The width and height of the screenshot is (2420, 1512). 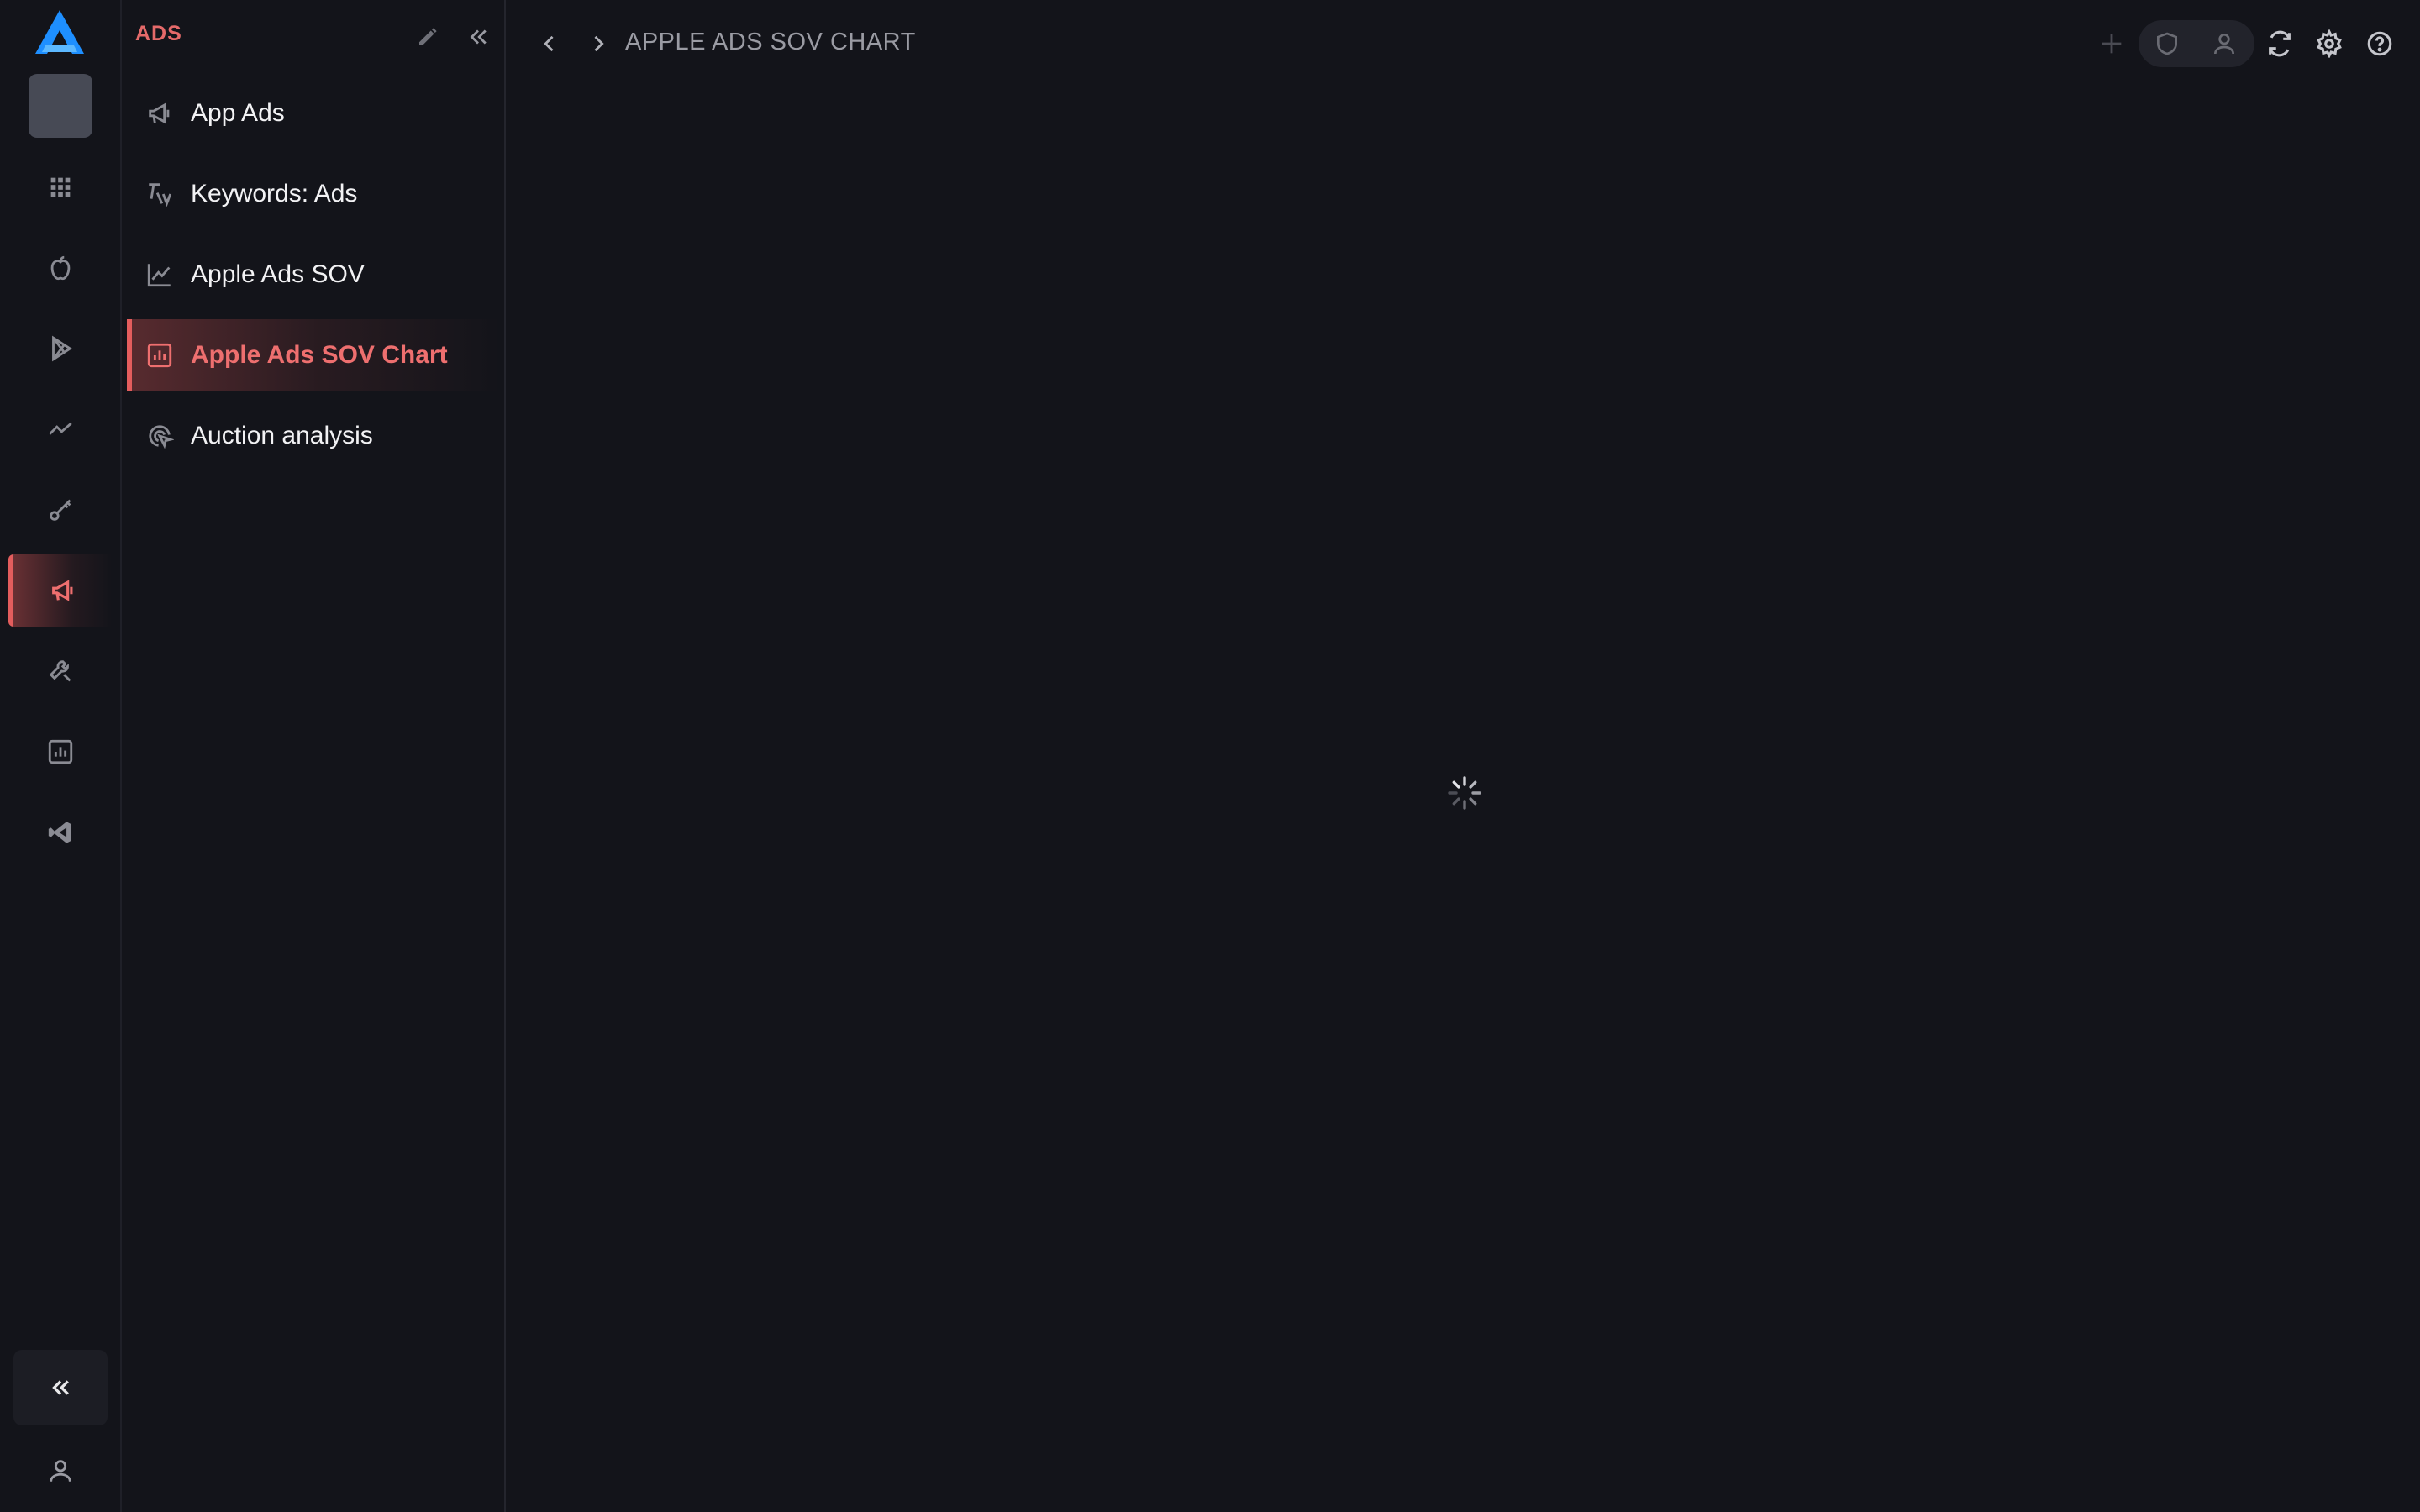 What do you see at coordinates (274, 193) in the screenshot?
I see `sidebar-item-label: Keywords: Ads` at bounding box center [274, 193].